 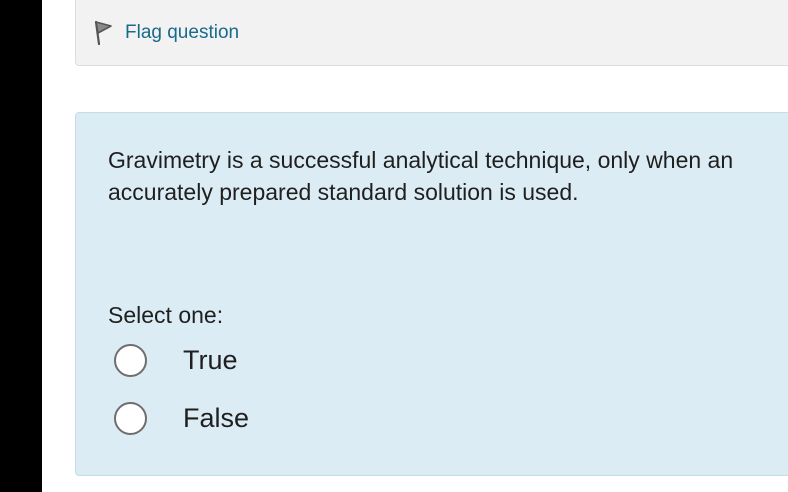 What do you see at coordinates (130, 418) in the screenshot?
I see `radio-false` at bounding box center [130, 418].